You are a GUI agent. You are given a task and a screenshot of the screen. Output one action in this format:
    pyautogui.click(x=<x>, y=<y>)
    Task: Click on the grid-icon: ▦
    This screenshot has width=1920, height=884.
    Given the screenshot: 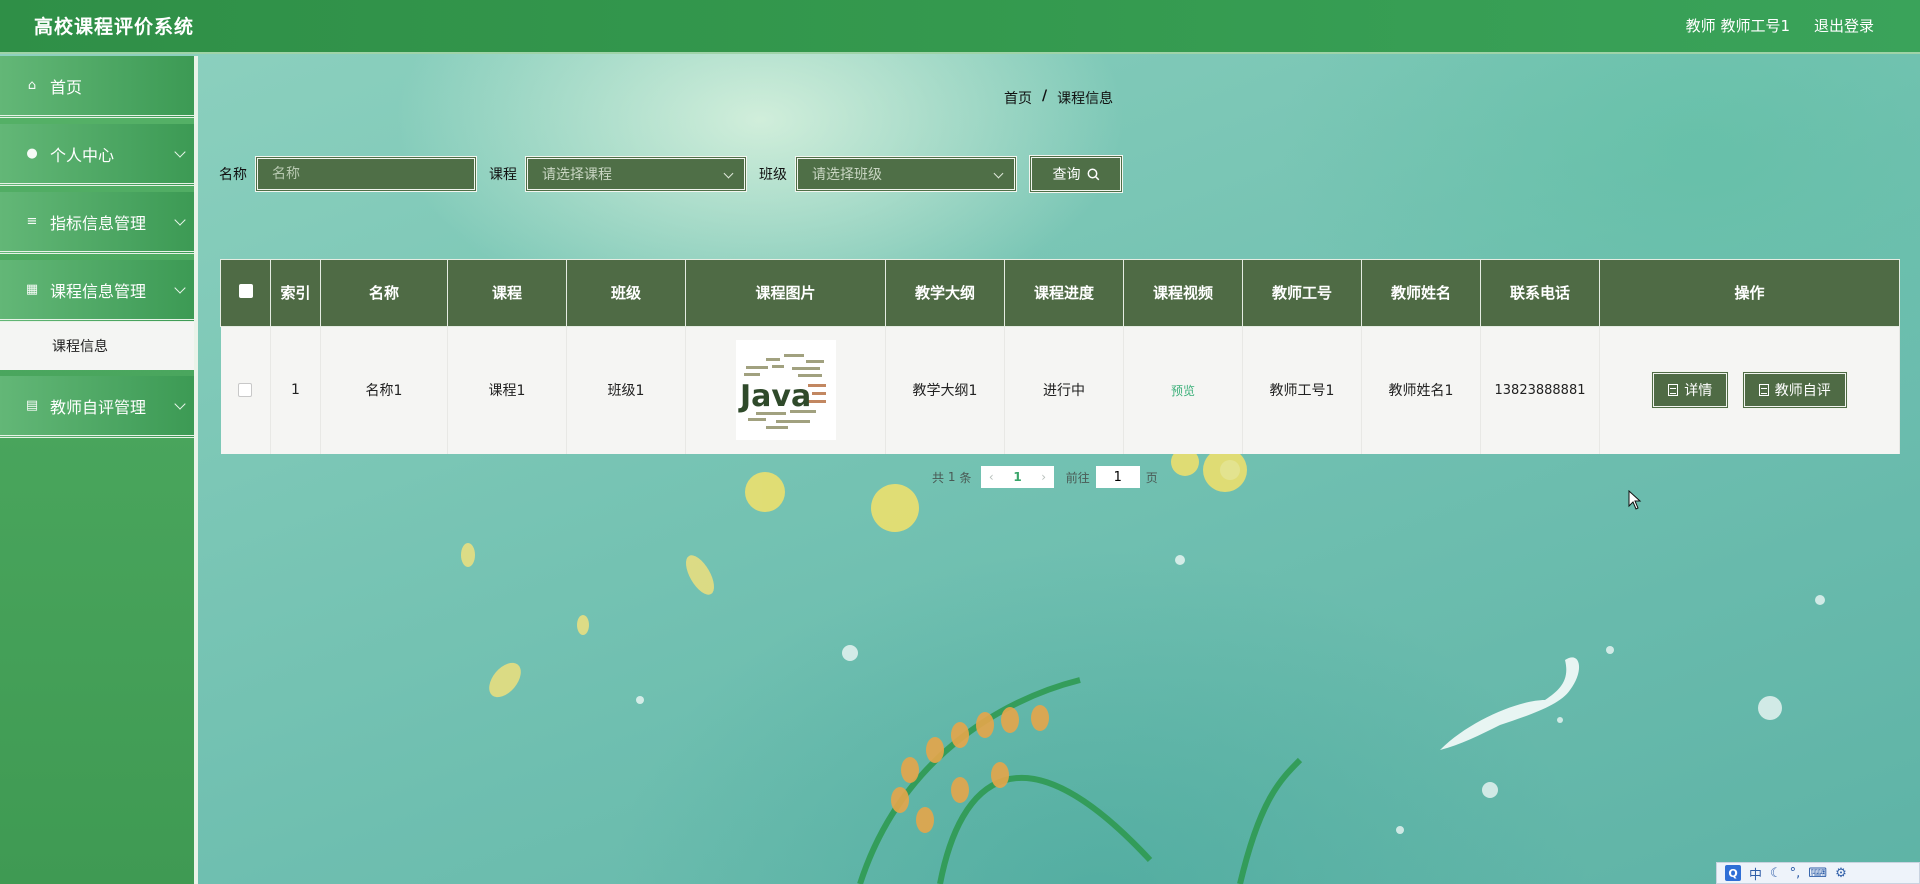 What is the action you would take?
    pyautogui.click(x=32, y=289)
    